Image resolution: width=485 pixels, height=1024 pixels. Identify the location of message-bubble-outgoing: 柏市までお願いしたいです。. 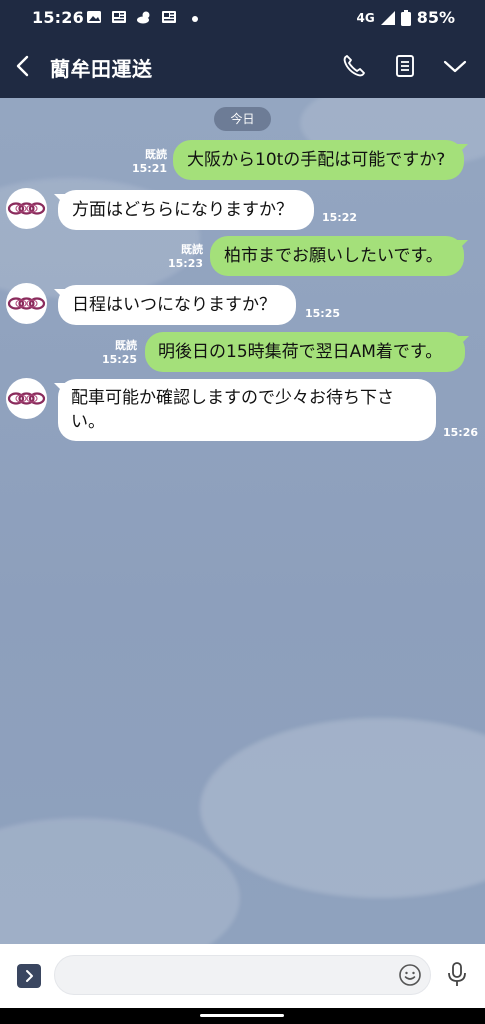
(337, 256).